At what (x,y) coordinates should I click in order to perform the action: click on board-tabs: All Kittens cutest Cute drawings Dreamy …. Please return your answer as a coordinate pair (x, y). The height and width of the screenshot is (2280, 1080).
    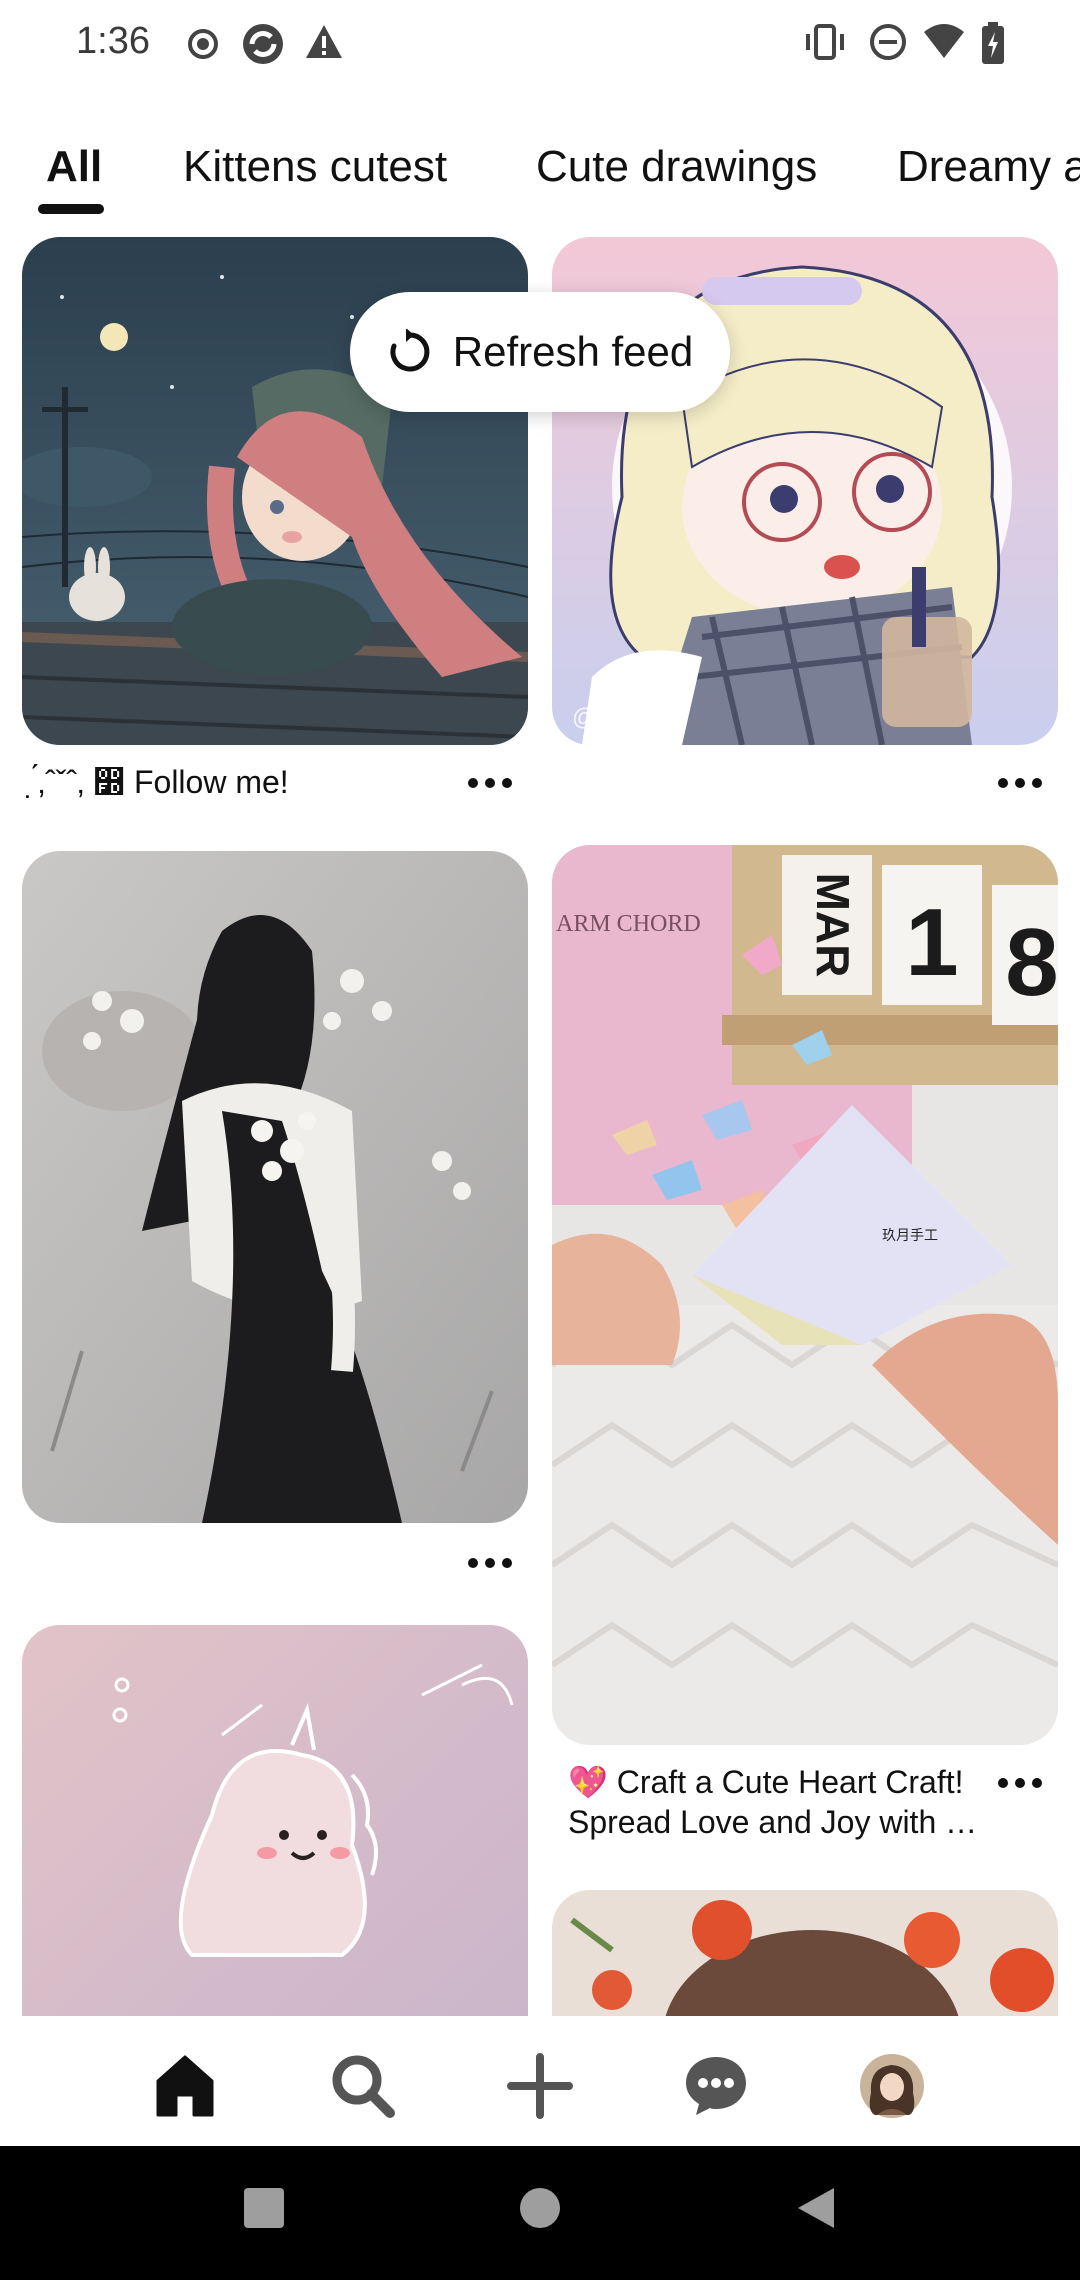
    Looking at the image, I should click on (540, 175).